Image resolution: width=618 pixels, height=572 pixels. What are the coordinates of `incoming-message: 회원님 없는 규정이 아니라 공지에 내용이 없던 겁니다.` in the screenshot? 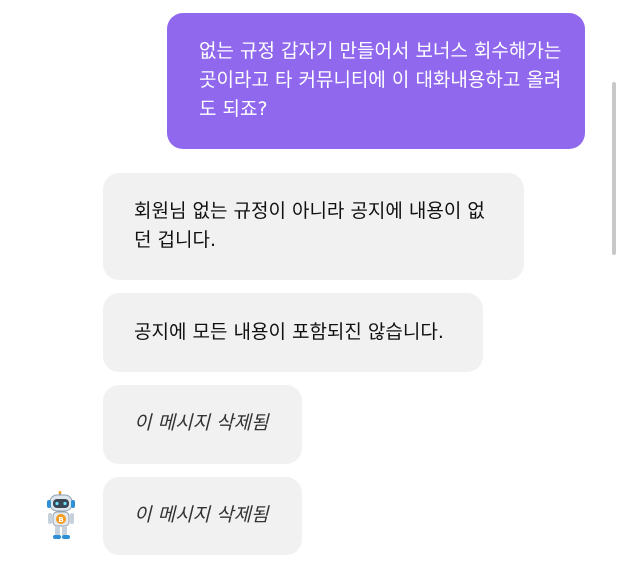 It's located at (313, 226).